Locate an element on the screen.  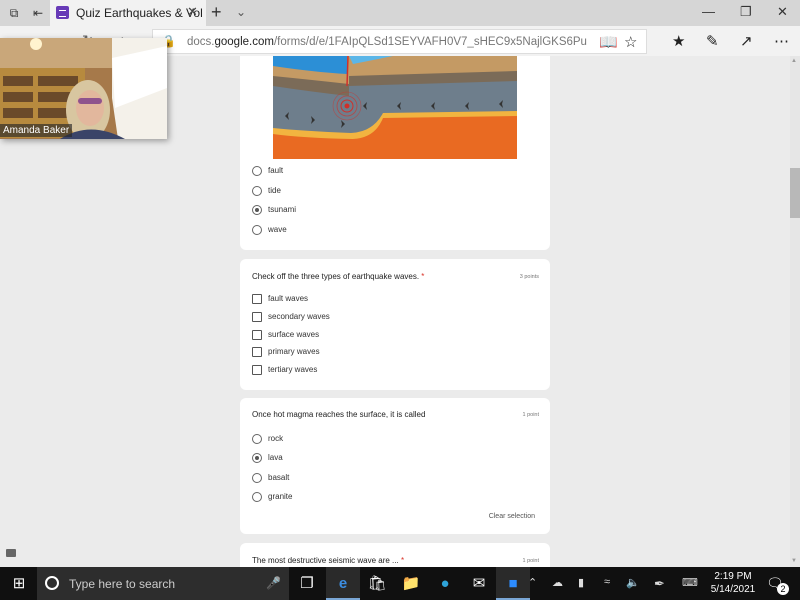
option-label: tertiary waves is located at coordinates (293, 369).